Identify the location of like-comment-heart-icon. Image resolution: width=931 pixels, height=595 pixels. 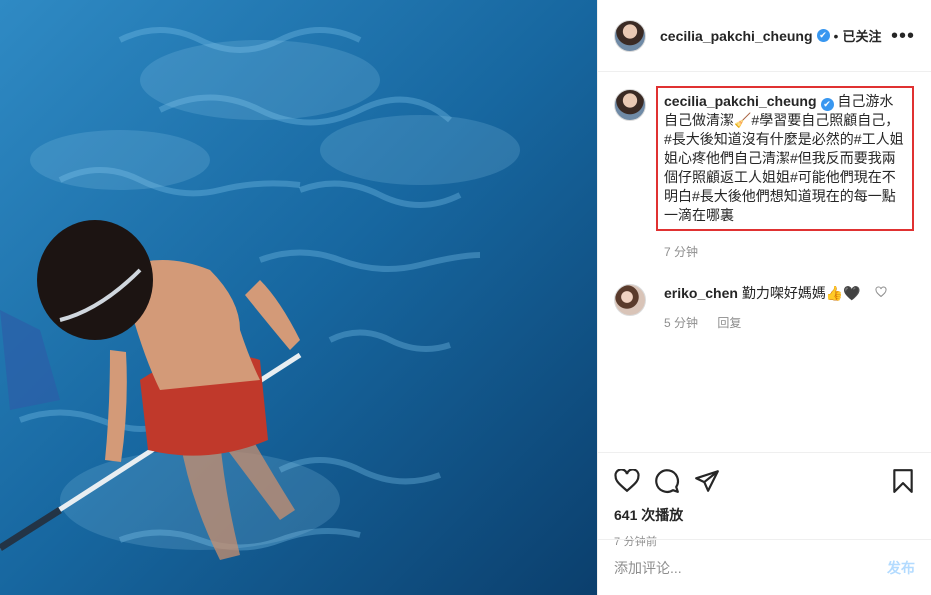
(881, 293).